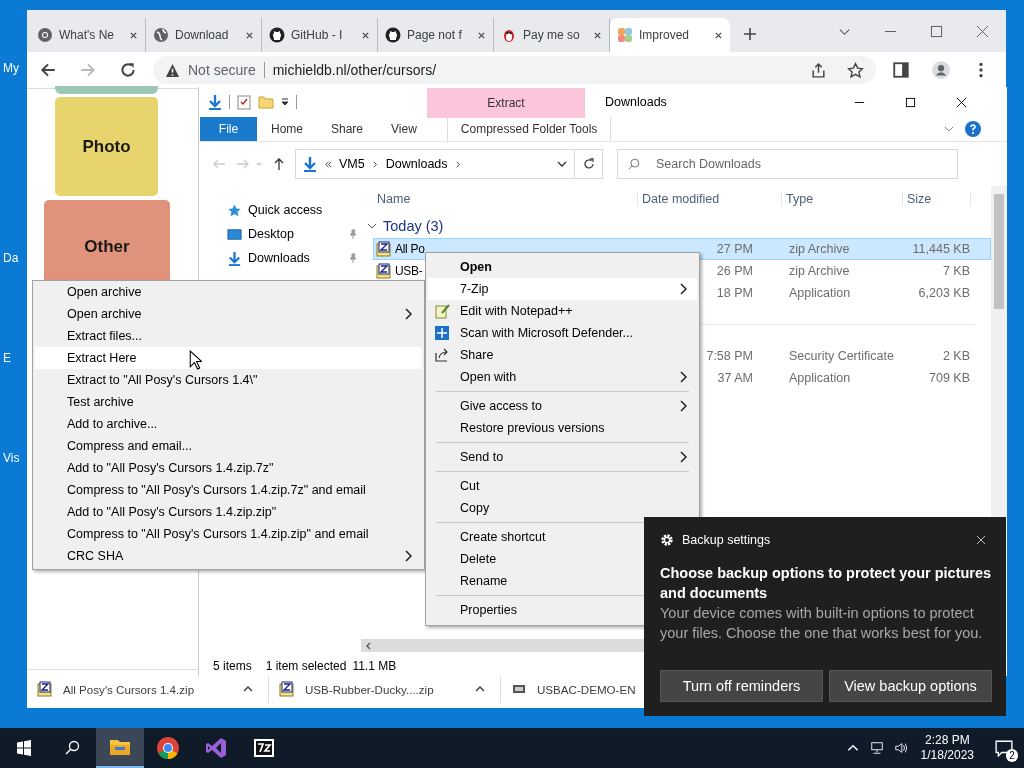 This screenshot has height=768, width=1024. Describe the element at coordinates (228, 380) in the screenshot. I see `menu-item: Extract to "All Posy's Cursors 1.4\"` at that location.